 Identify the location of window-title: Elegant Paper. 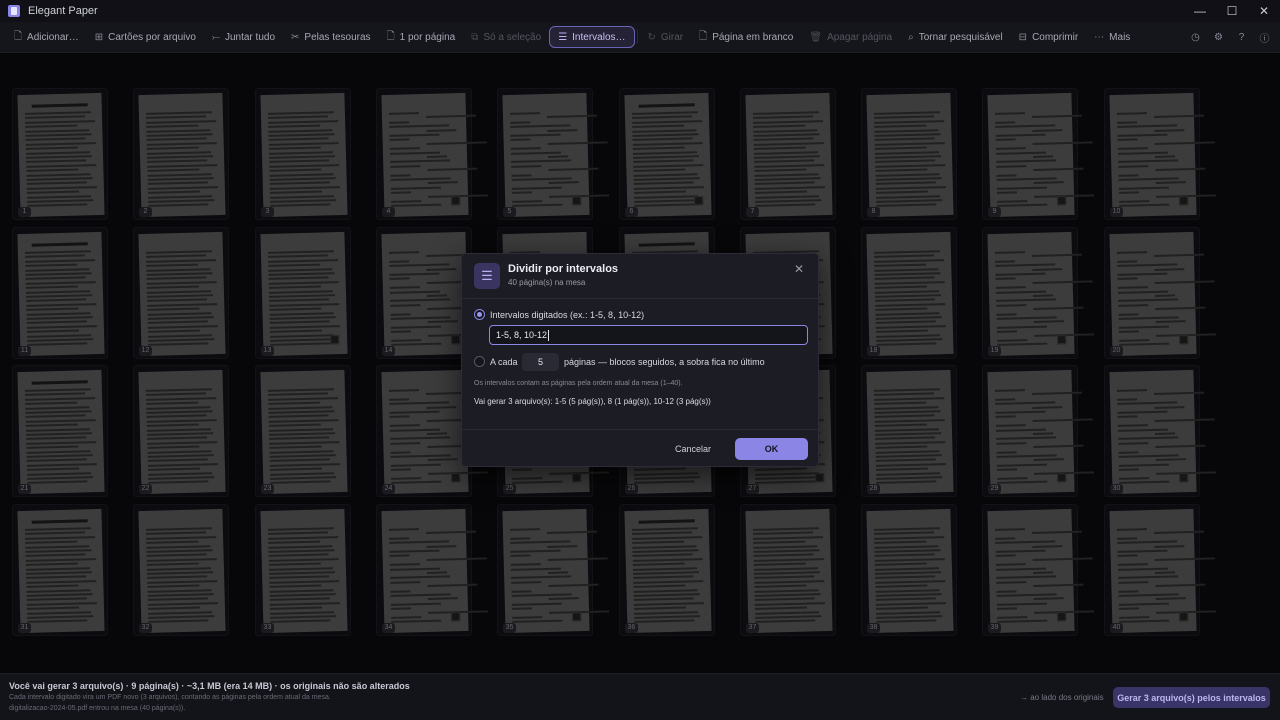
(63, 11).